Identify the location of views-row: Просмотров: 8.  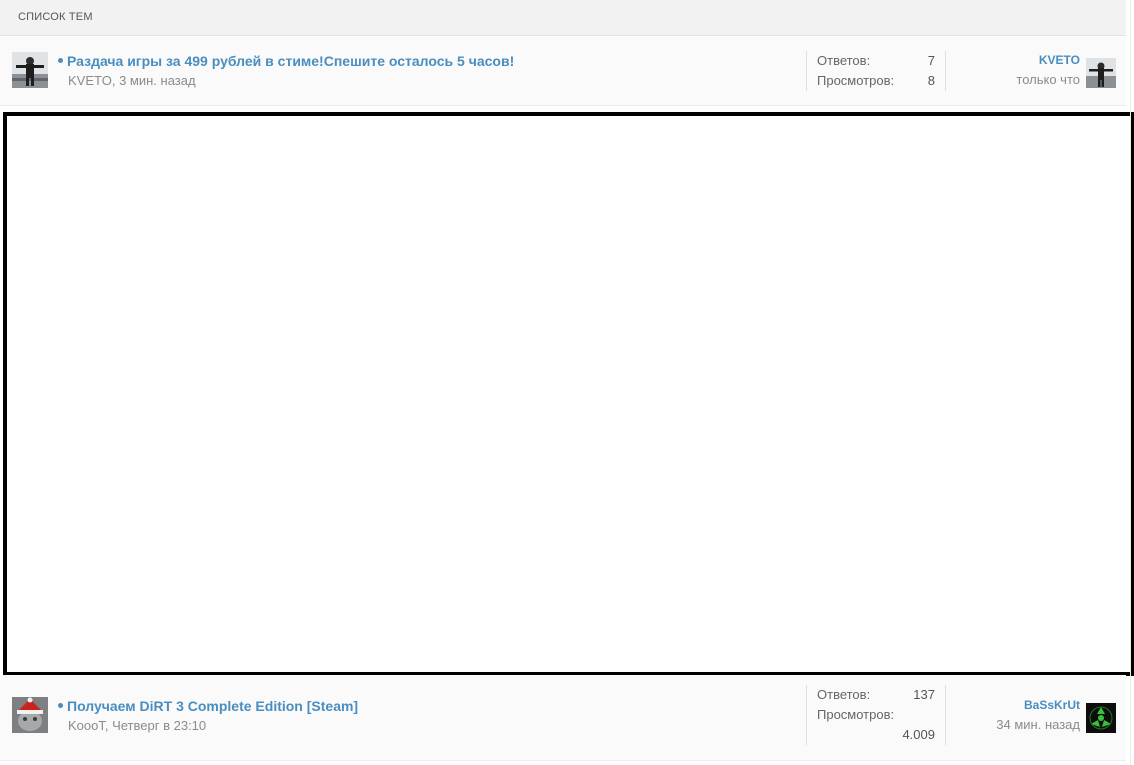
(876, 81).